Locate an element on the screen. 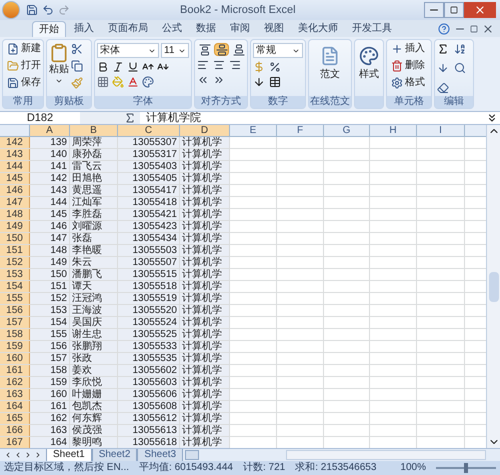 This screenshot has width=500, height=475. scrollbar-thumb is located at coordinates (493, 287).